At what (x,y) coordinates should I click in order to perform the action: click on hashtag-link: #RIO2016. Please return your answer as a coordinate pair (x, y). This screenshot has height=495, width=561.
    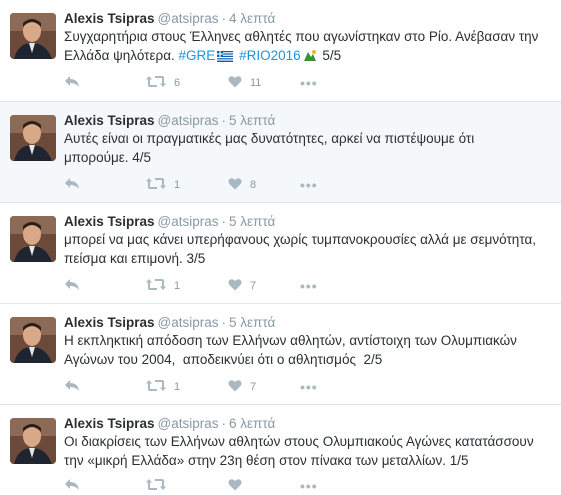
    Looking at the image, I should click on (270, 55).